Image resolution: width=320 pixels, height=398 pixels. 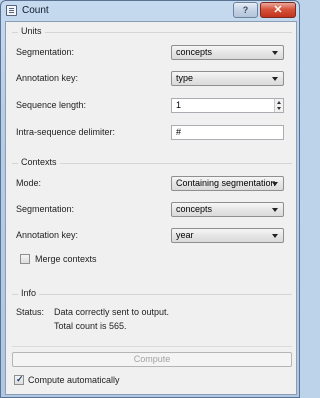 What do you see at coordinates (30, 312) in the screenshot?
I see `status-label: Status:` at bounding box center [30, 312].